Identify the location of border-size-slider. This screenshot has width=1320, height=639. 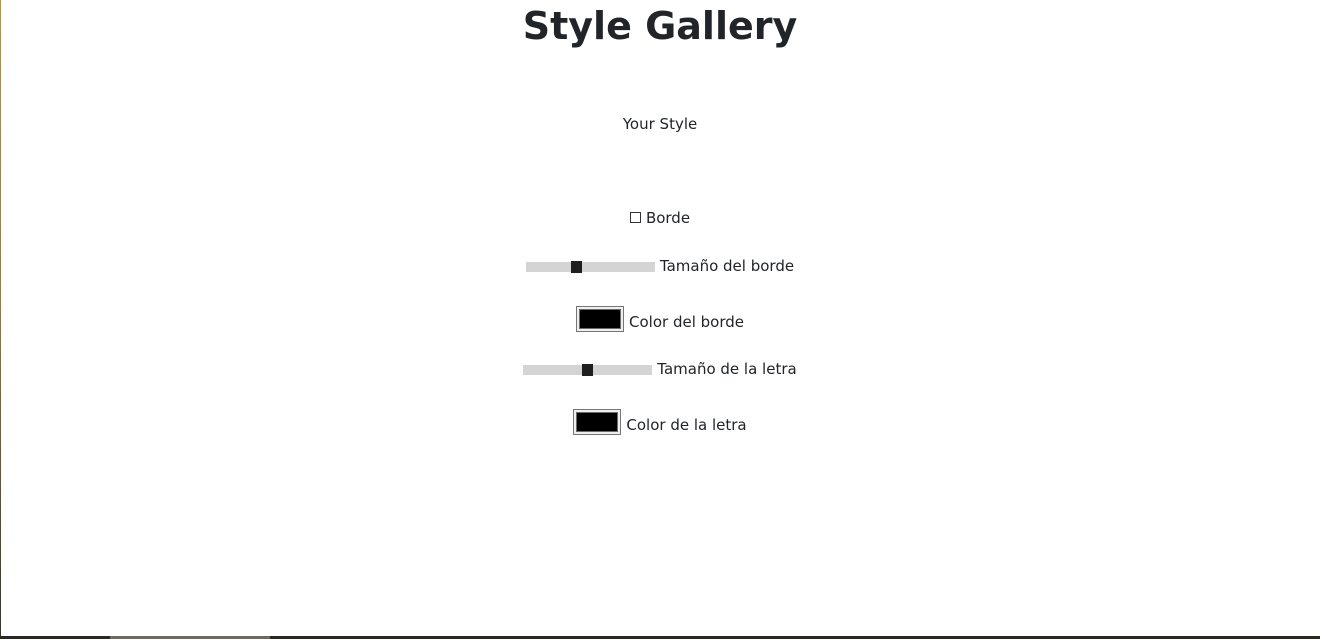
(590, 267).